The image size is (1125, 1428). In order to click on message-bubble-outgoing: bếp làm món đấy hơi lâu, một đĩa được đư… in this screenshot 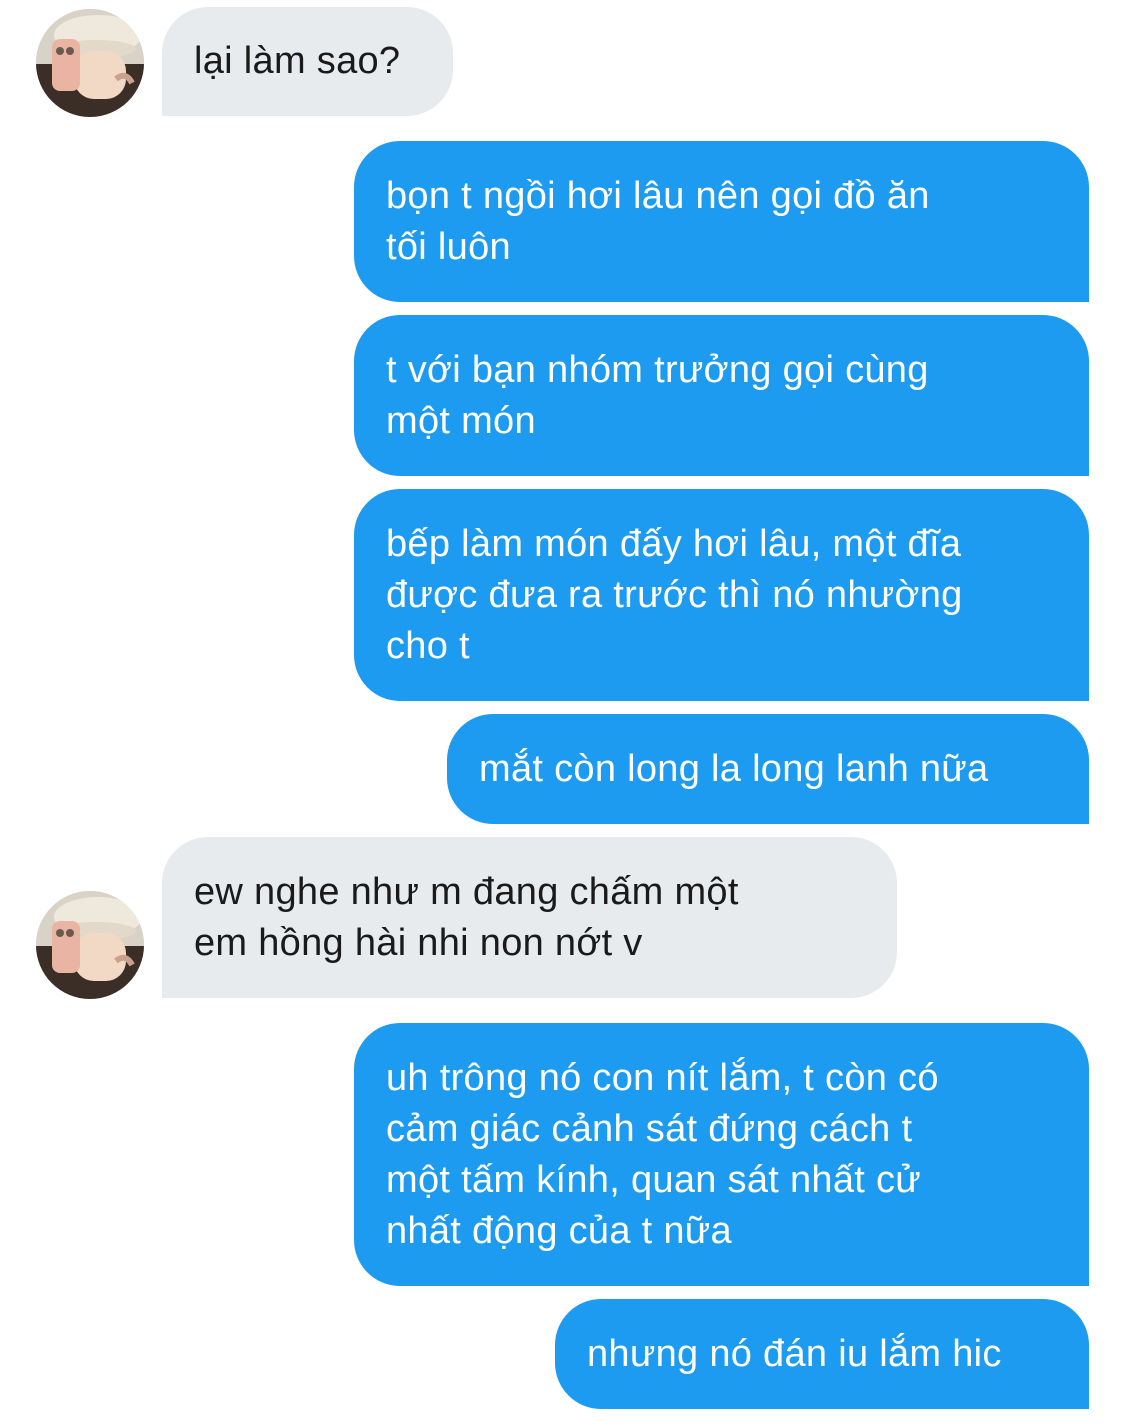, I will do `click(721, 595)`.